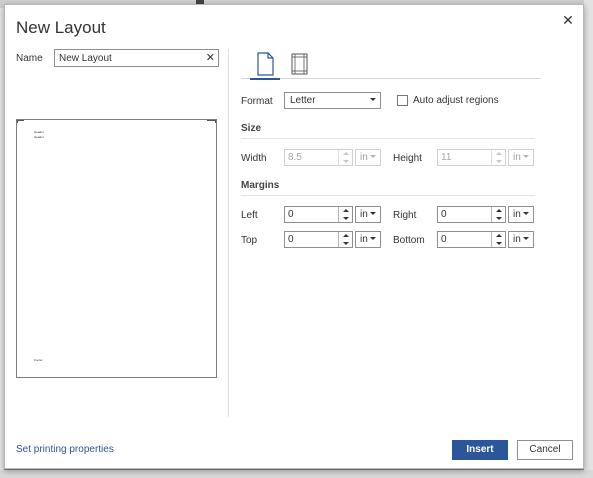 Image resolution: width=593 pixels, height=478 pixels. What do you see at coordinates (407, 158) in the screenshot?
I see `height-label: Height` at bounding box center [407, 158].